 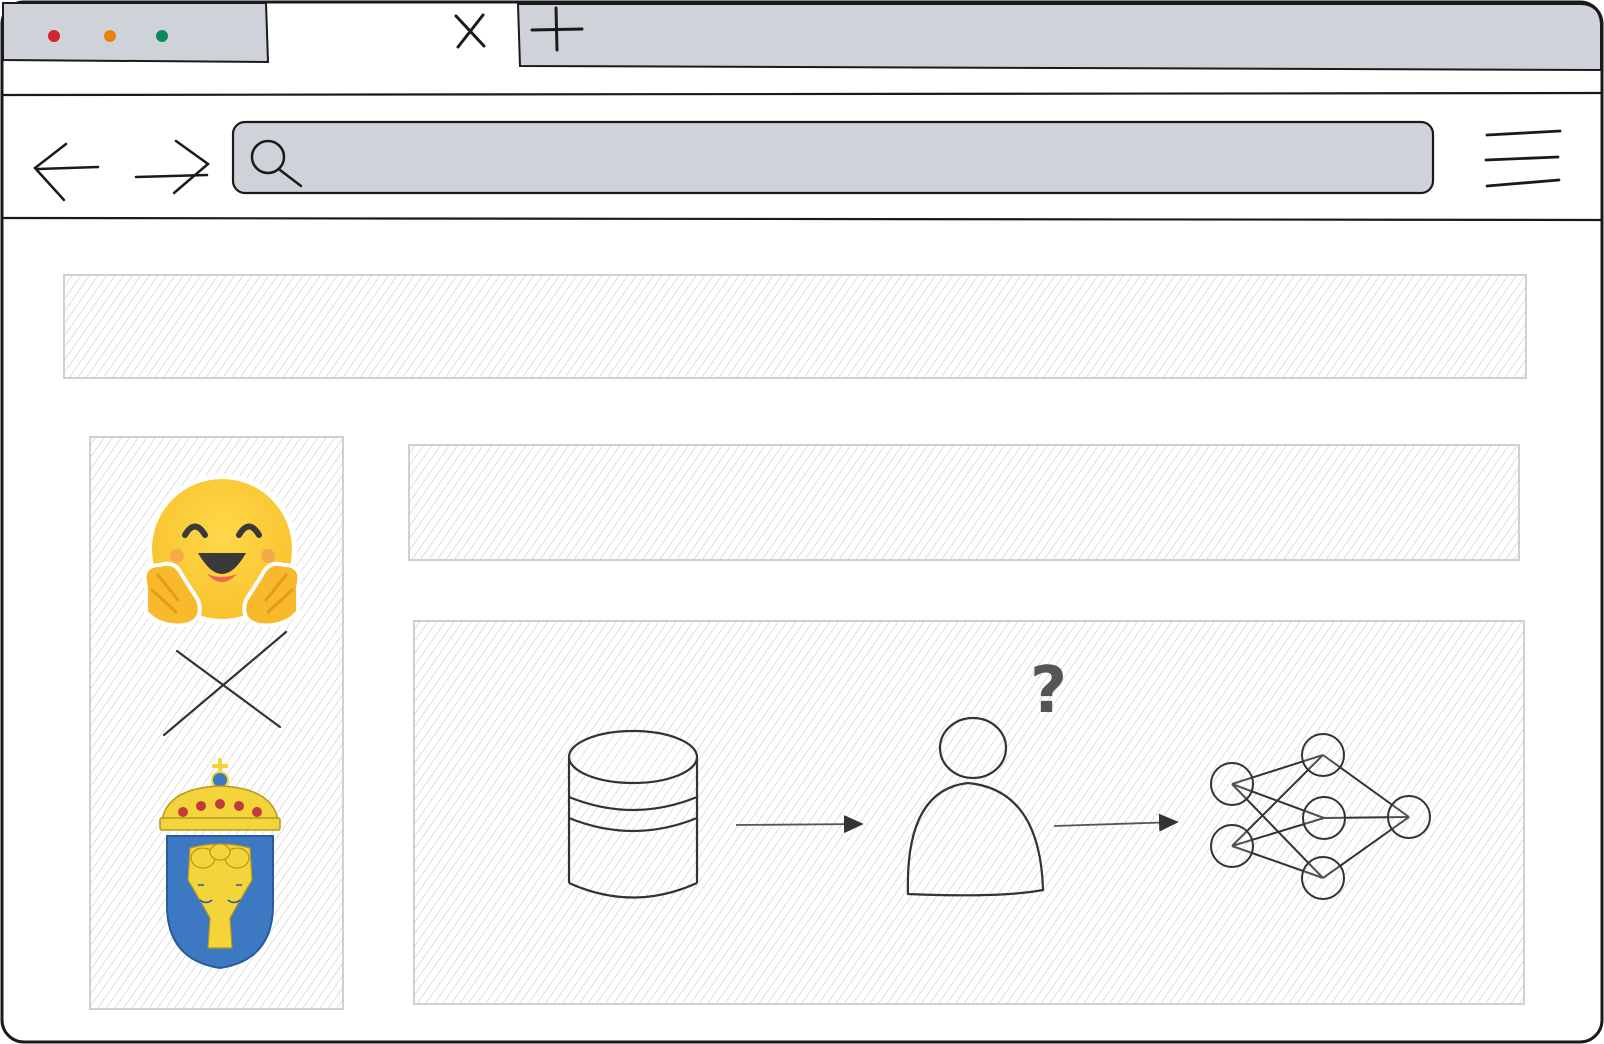 I want to click on content-title-placeholder, so click(x=964, y=502).